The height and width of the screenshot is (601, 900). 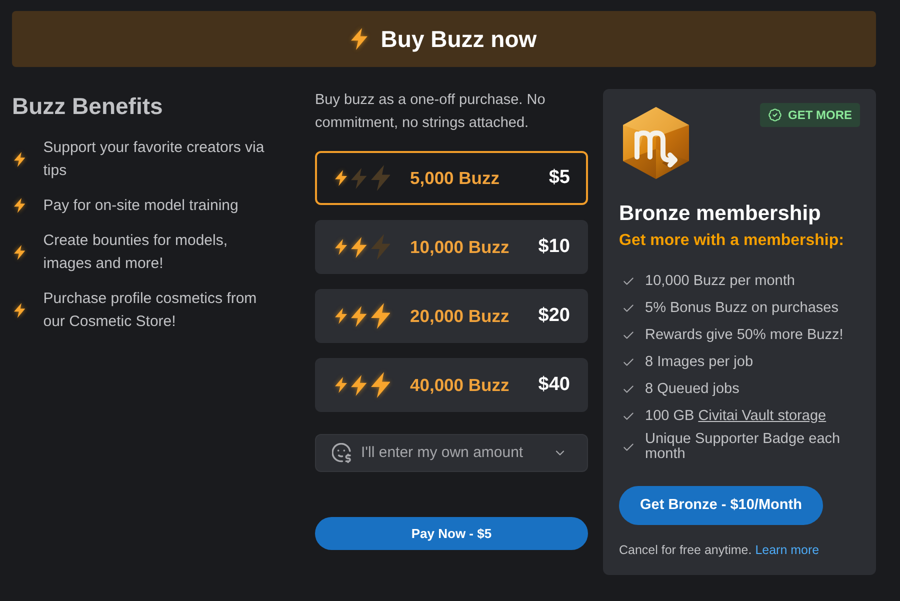 What do you see at coordinates (743, 447) in the screenshot?
I see `feature-text: Unique Supporter Badge each month` at bounding box center [743, 447].